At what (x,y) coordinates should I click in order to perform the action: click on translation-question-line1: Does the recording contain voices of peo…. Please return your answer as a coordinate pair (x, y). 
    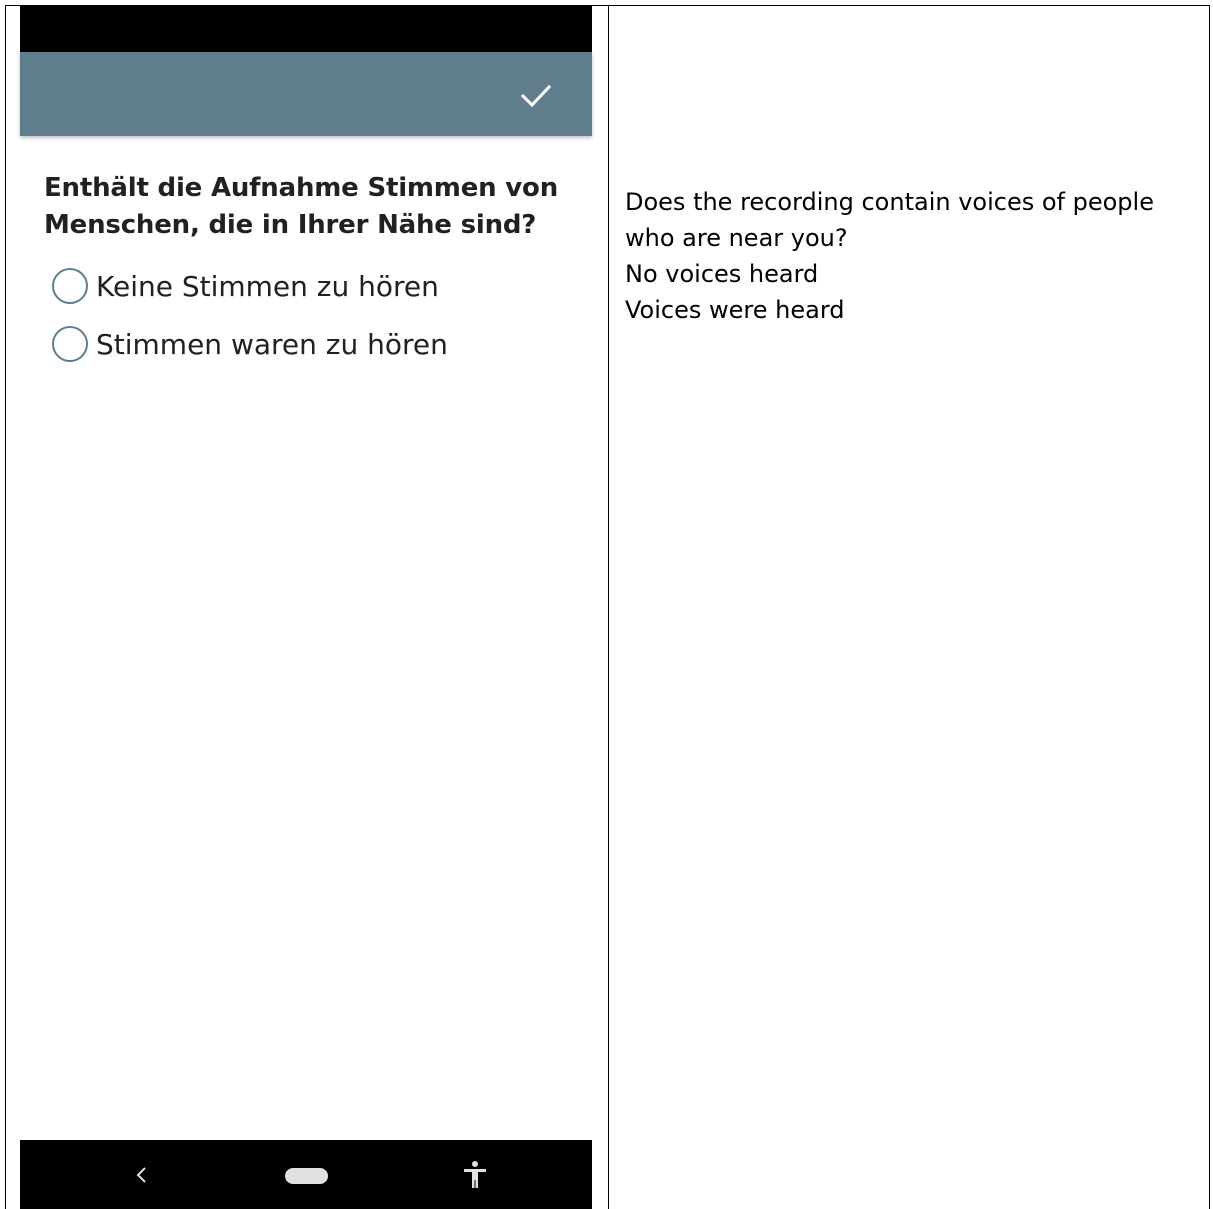
    Looking at the image, I should click on (889, 202).